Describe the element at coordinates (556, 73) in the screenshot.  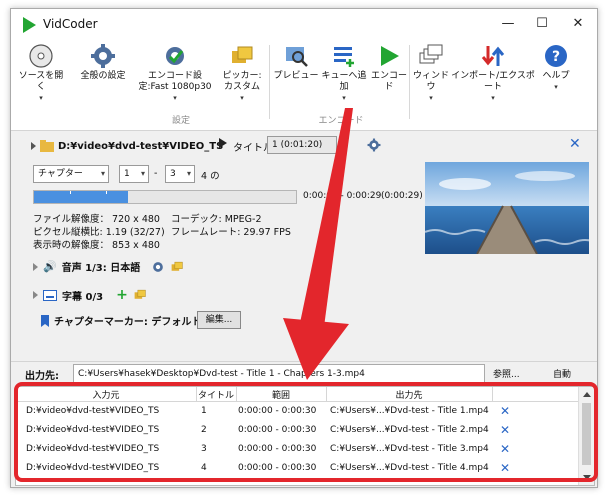
I see `help-button: ? ヘルプ ▾` at that location.